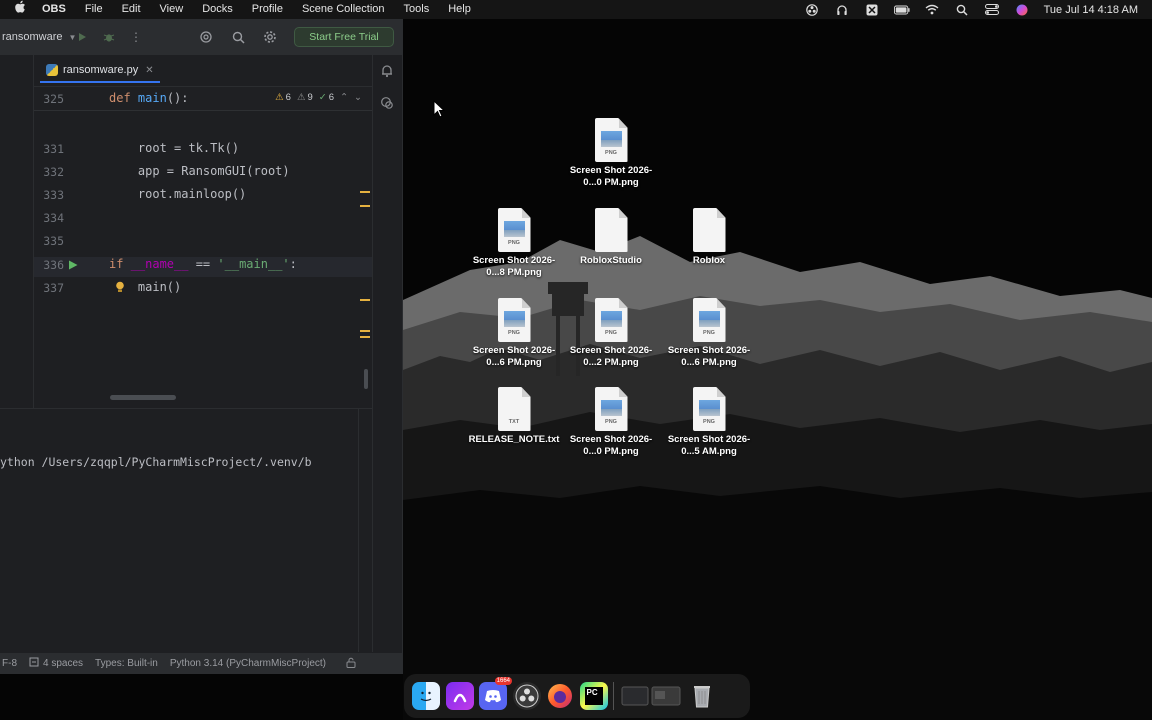 This screenshot has height=720, width=1152. What do you see at coordinates (9, 663) in the screenshot?
I see `status-encoding: F-8` at bounding box center [9, 663].